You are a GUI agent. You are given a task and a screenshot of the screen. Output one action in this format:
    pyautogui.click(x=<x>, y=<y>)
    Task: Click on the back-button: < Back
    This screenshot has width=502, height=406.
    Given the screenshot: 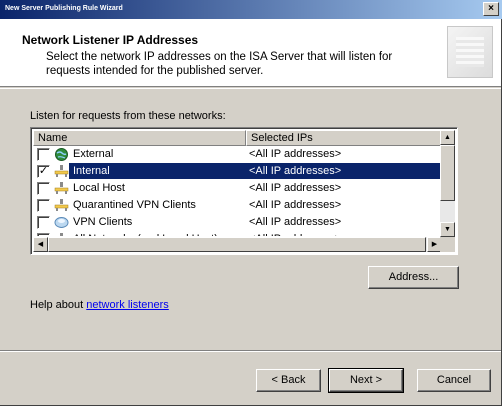 What is the action you would take?
    pyautogui.click(x=288, y=380)
    